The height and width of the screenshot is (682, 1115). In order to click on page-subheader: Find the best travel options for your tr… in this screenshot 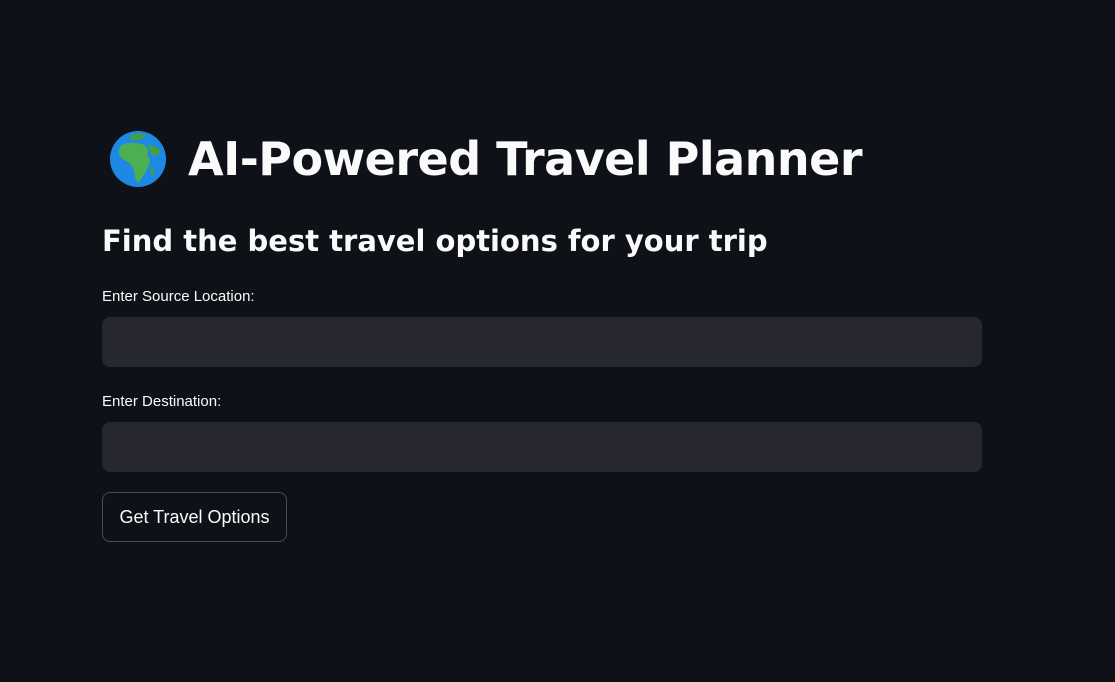, I will do `click(435, 241)`.